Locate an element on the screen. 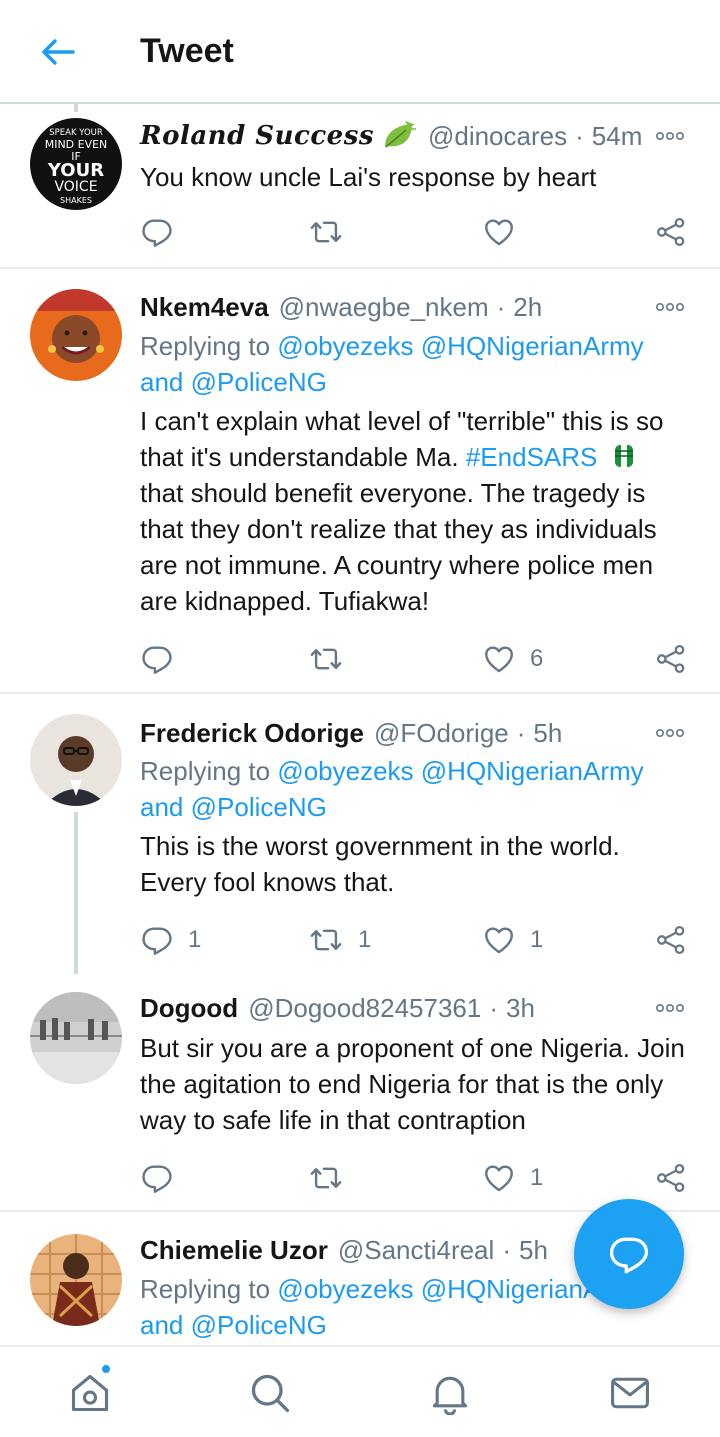  action-bar: 1 1 1 is located at coordinates (420, 940).